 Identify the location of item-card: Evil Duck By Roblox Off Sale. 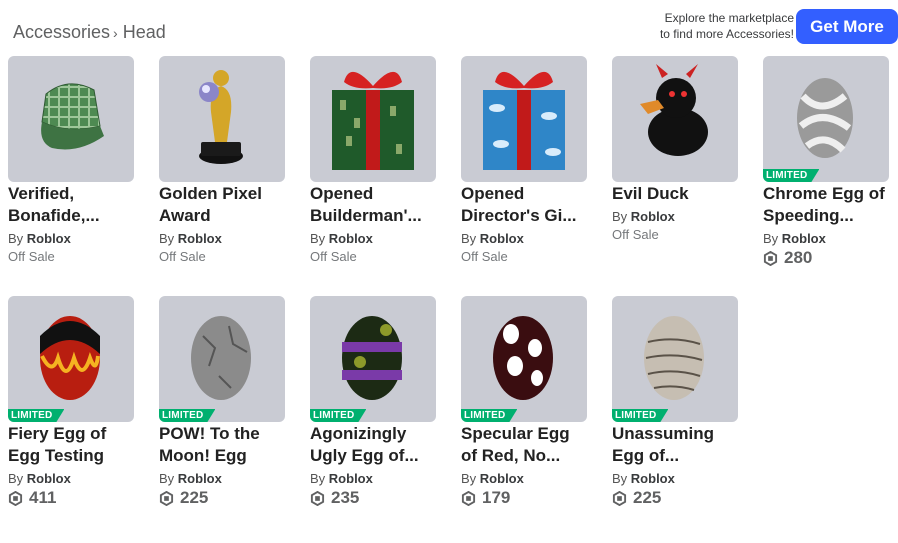
(675, 149).